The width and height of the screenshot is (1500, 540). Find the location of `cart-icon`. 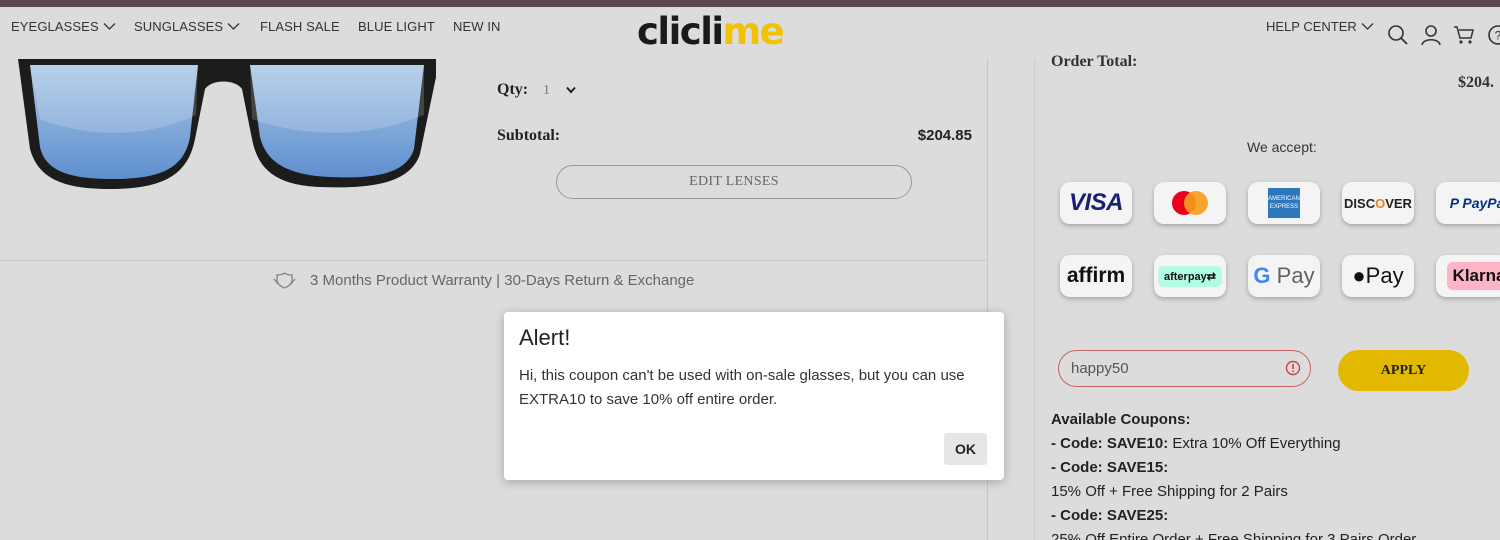

cart-icon is located at coordinates (1464, 35).